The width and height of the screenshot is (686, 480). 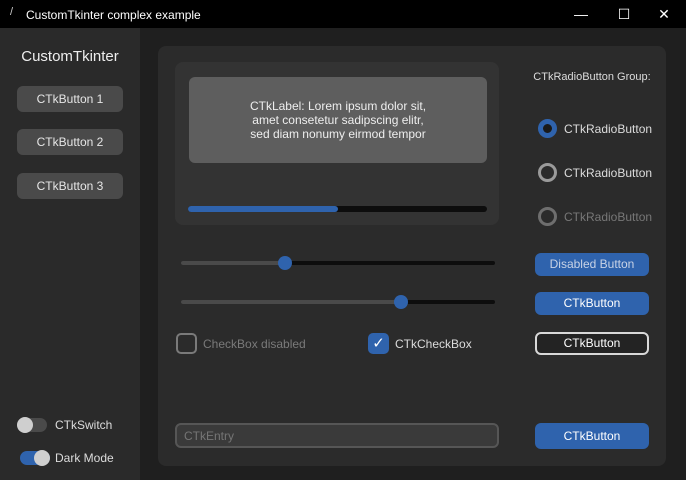 What do you see at coordinates (70, 56) in the screenshot?
I see `sidebar-title: CustomTkinter` at bounding box center [70, 56].